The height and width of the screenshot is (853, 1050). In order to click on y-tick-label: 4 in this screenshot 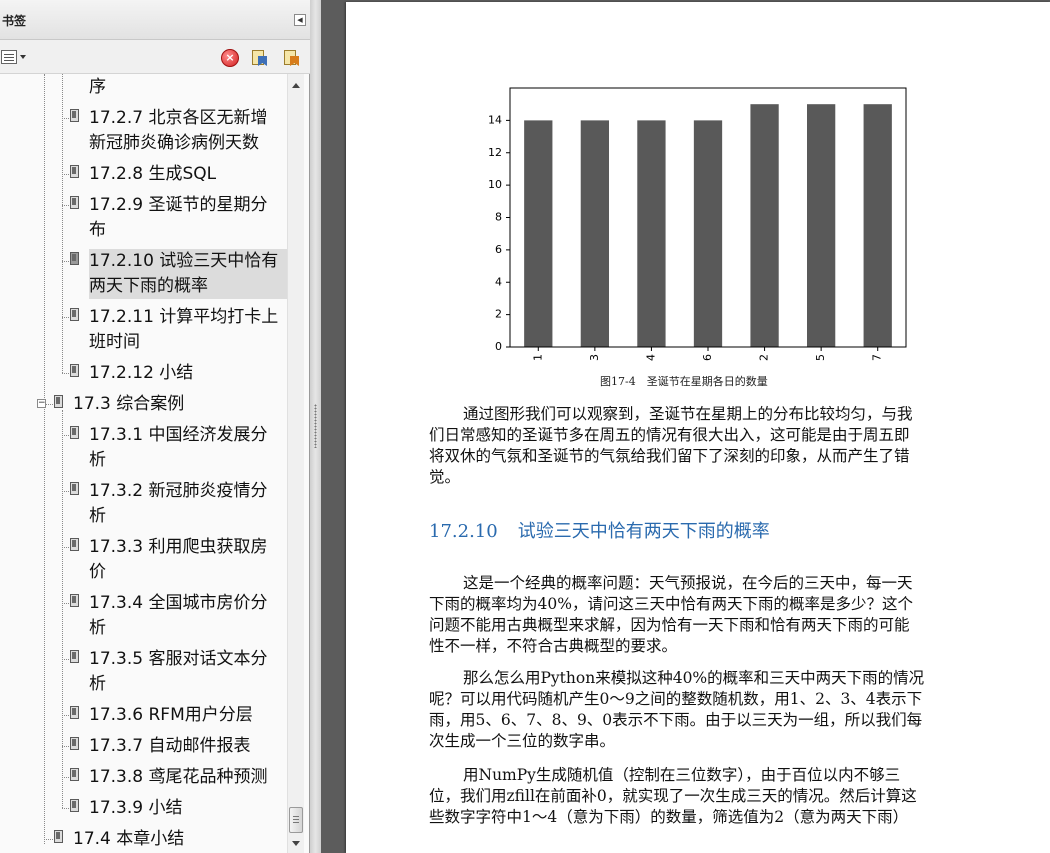, I will do `click(498, 281)`.